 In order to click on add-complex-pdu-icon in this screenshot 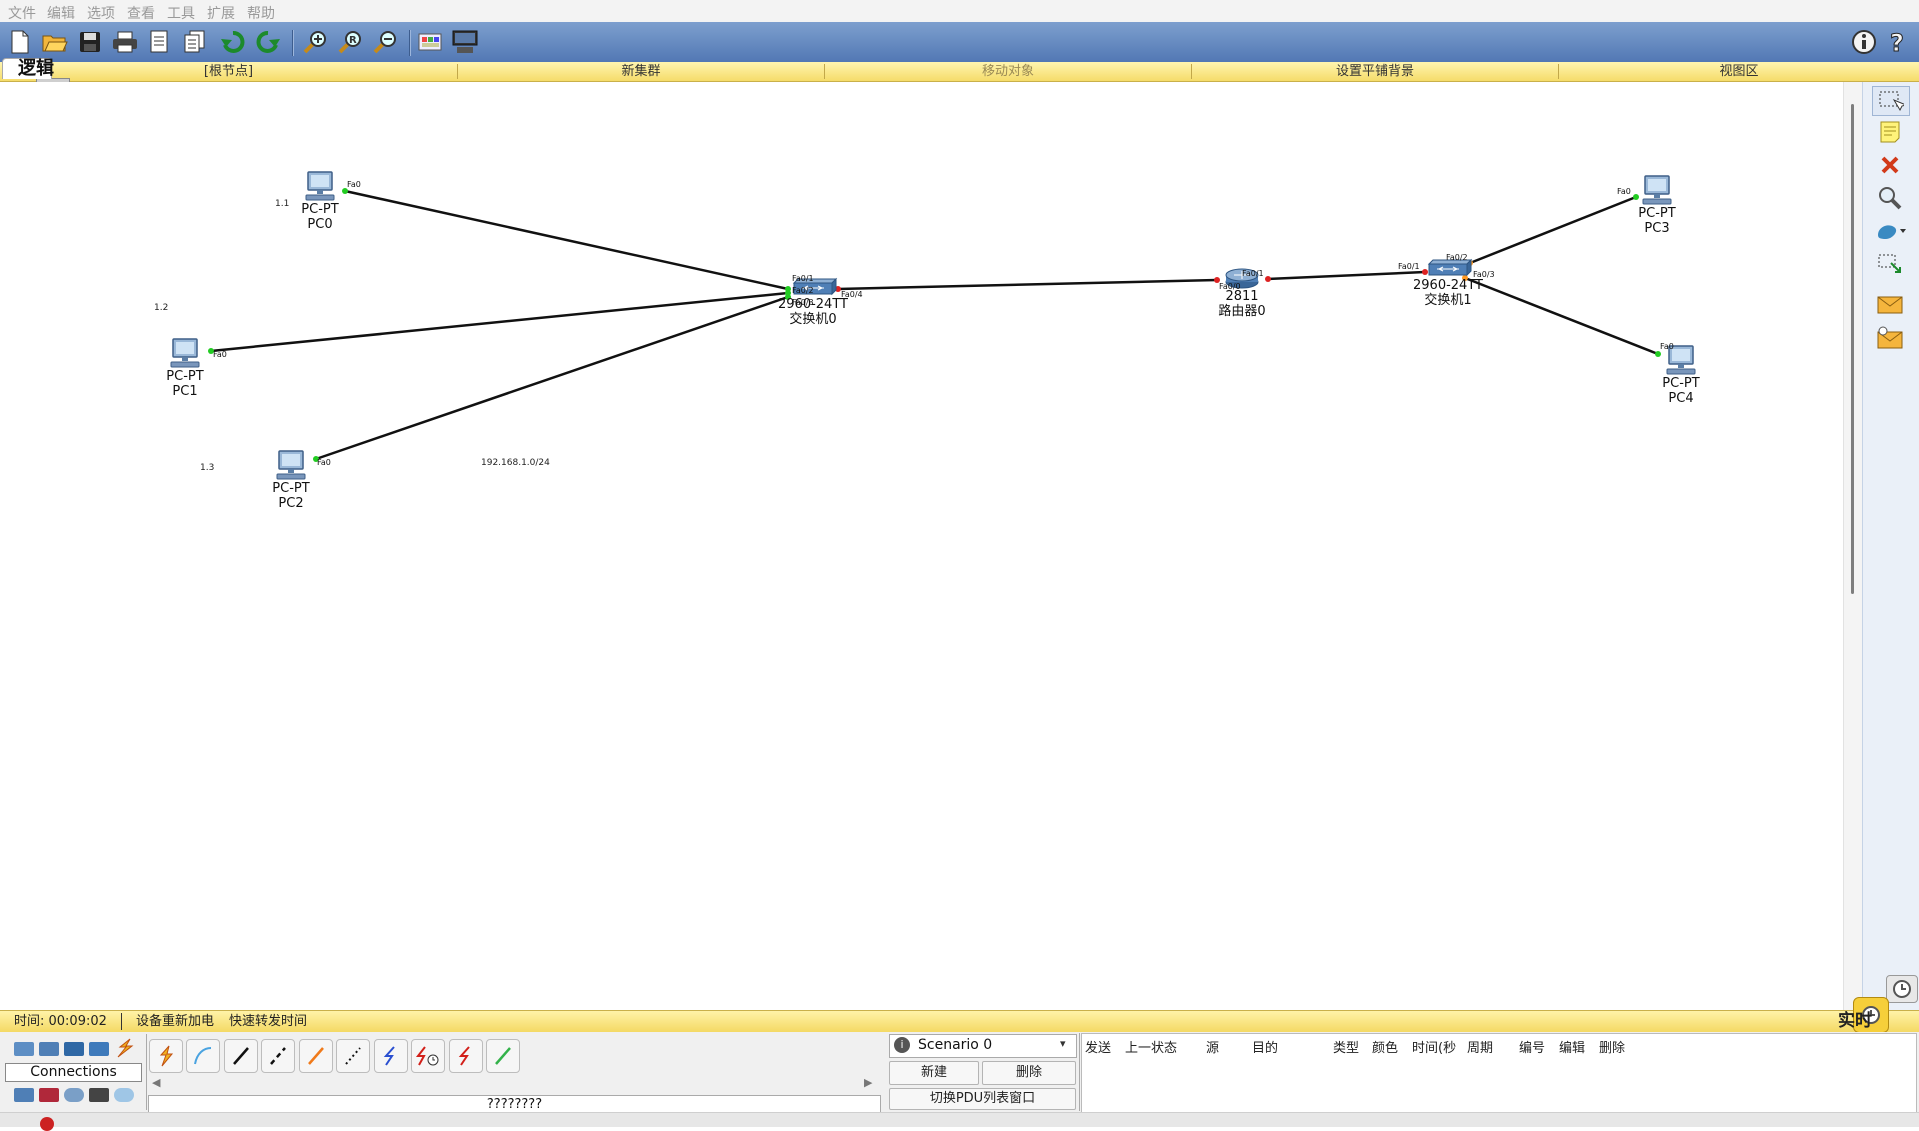, I will do `click(1890, 338)`.